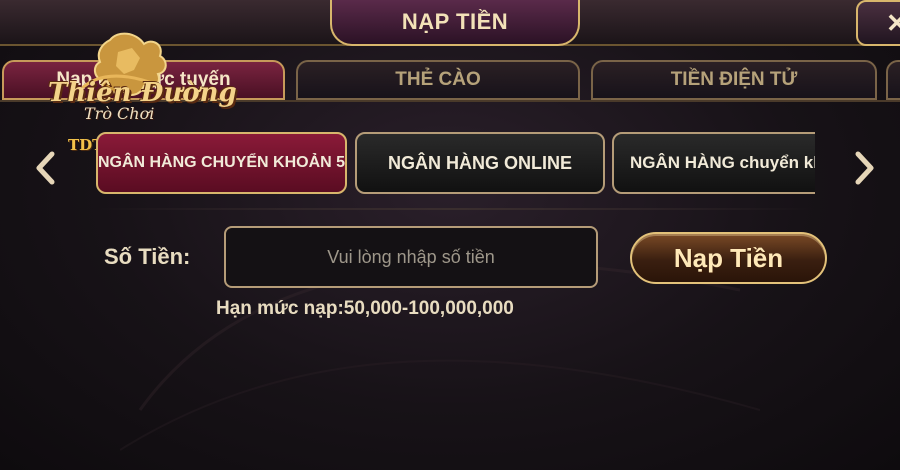 This screenshot has width=900, height=470. I want to click on logo-subtitle: Trò Chơi, so click(119, 113).